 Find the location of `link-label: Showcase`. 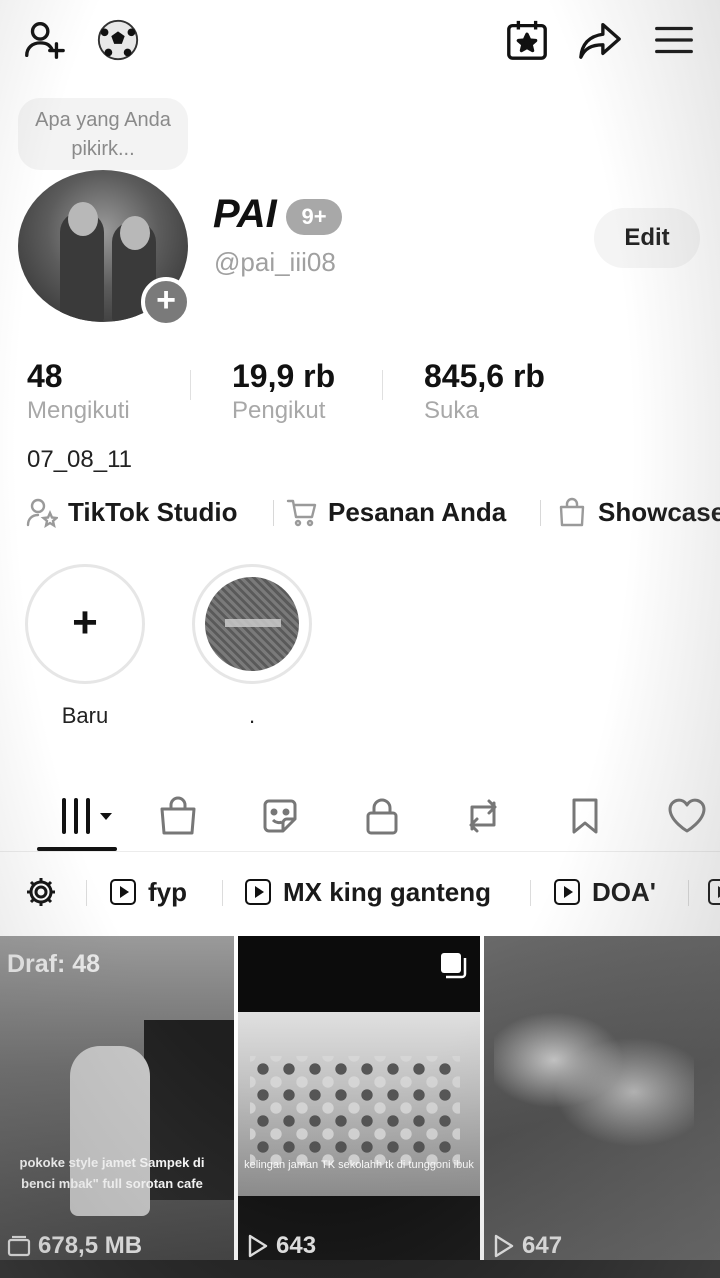

link-label: Showcase is located at coordinates (659, 511).